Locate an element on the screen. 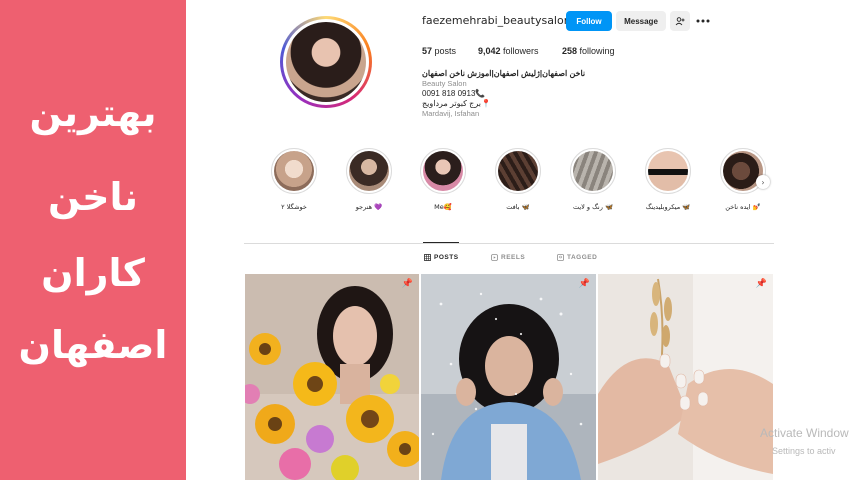 The image size is (853, 480). more-options-button is located at coordinates (703, 19).